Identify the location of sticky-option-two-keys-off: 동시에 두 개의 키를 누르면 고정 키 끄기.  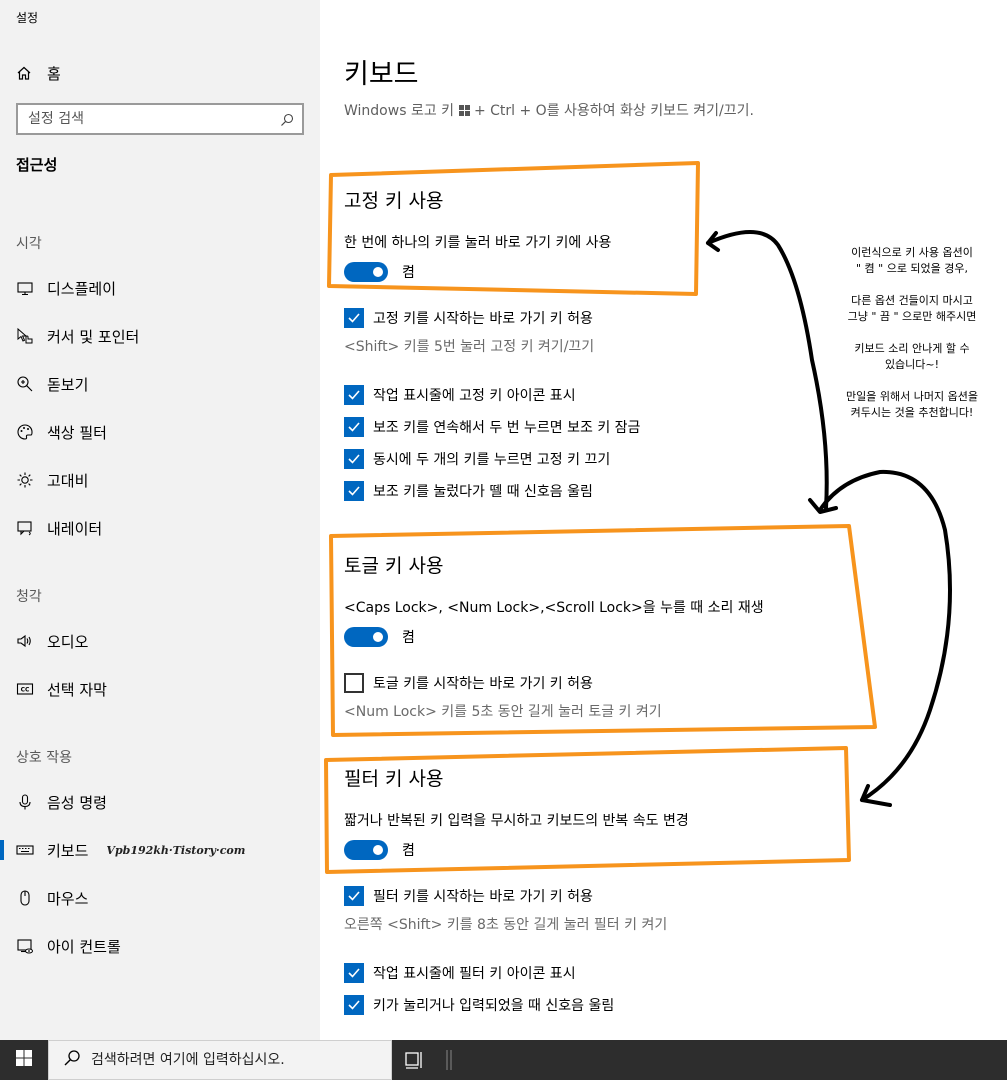
(477, 459).